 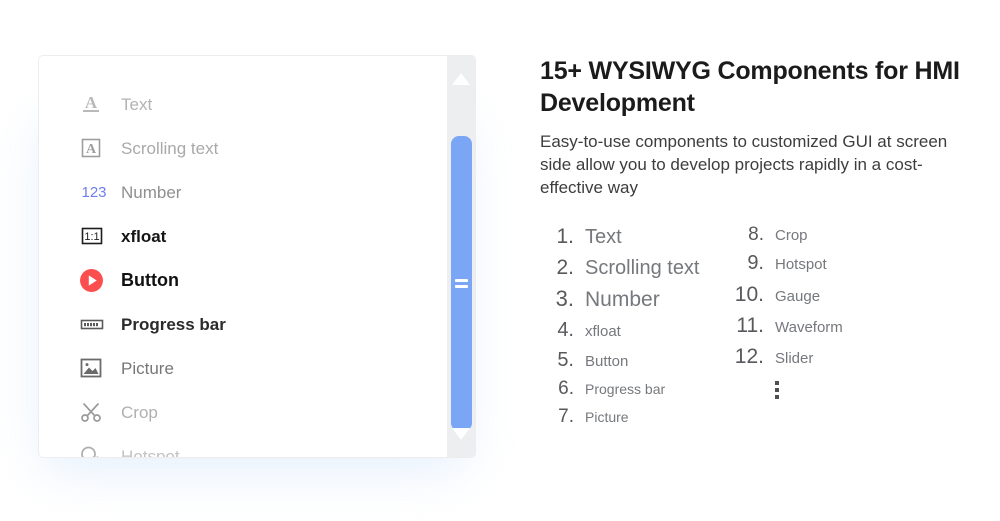 What do you see at coordinates (830, 235) in the screenshot?
I see `index-row: 8. Crop` at bounding box center [830, 235].